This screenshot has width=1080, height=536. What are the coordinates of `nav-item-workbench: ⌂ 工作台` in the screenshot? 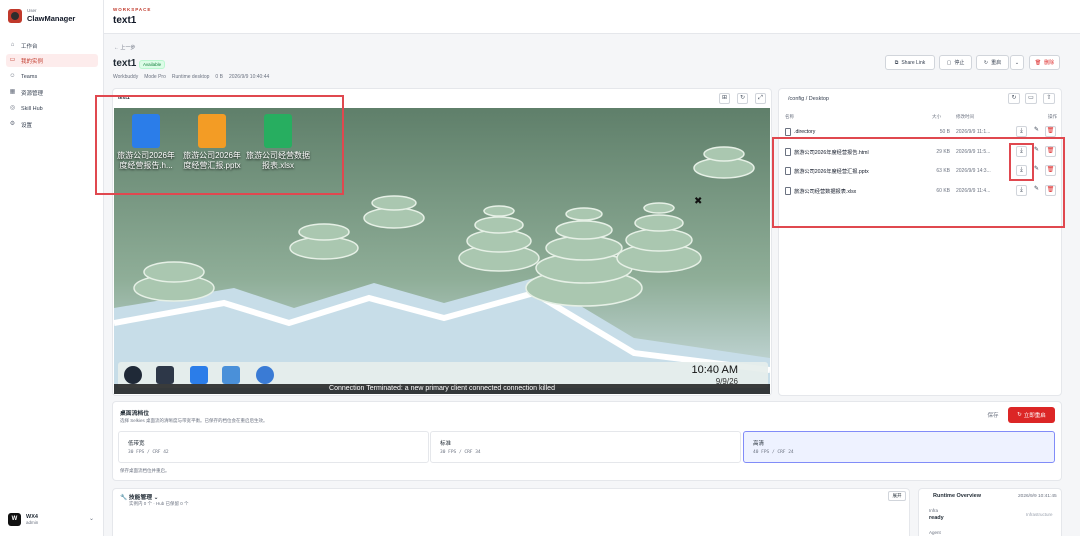 It's located at (52, 45).